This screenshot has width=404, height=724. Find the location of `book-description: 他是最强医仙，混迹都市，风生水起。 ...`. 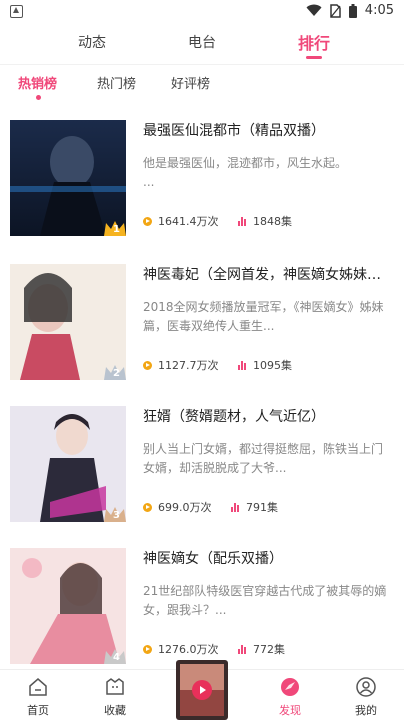

book-description: 他是最强医仙，混迹都市，风生水起。 ... is located at coordinates (245, 172).